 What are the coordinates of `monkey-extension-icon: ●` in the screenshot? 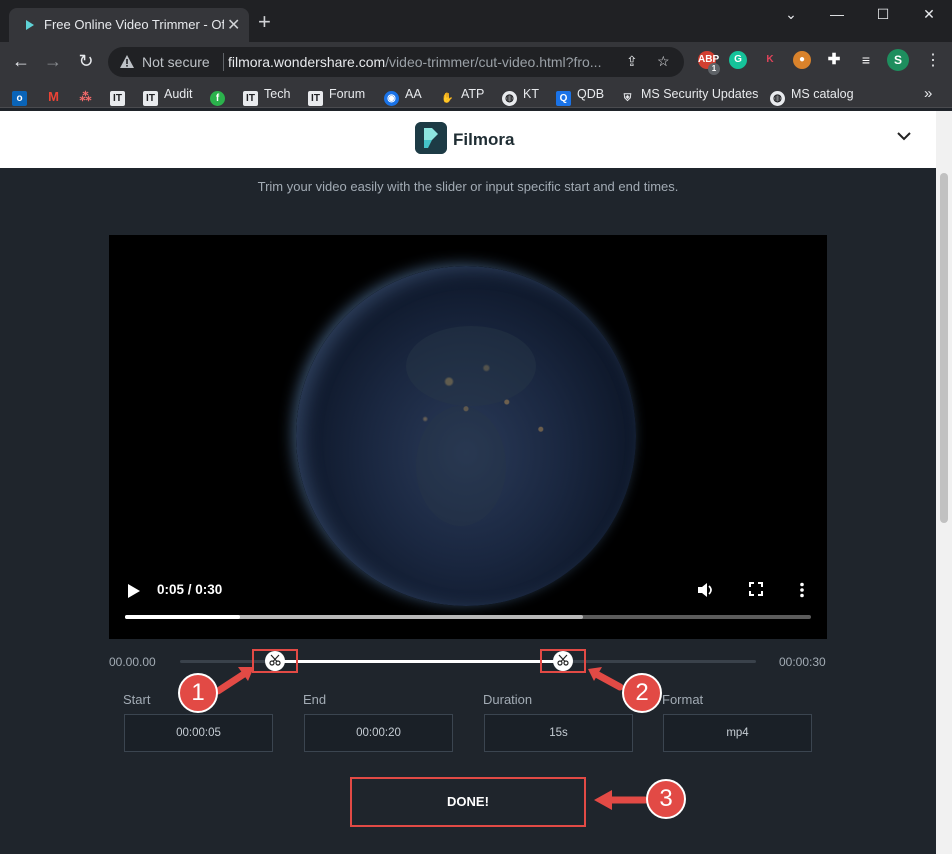 It's located at (802, 60).